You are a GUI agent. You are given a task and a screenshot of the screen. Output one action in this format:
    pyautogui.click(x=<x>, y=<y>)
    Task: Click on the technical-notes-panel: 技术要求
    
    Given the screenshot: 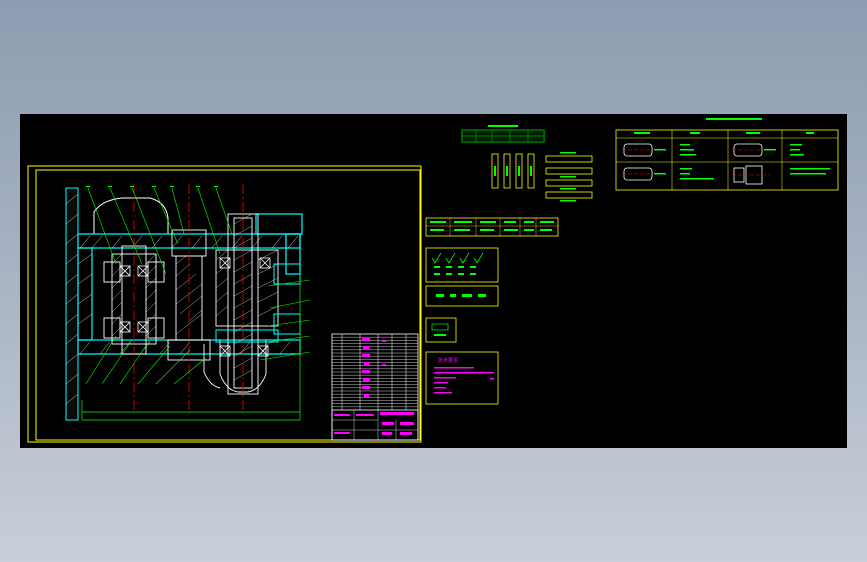 What is the action you would take?
    pyautogui.click(x=462, y=378)
    